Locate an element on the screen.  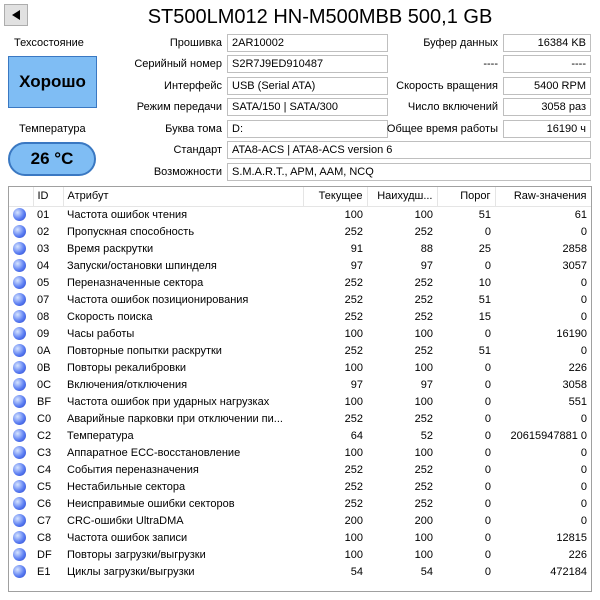
column-header-status is located at coordinates (21, 197).